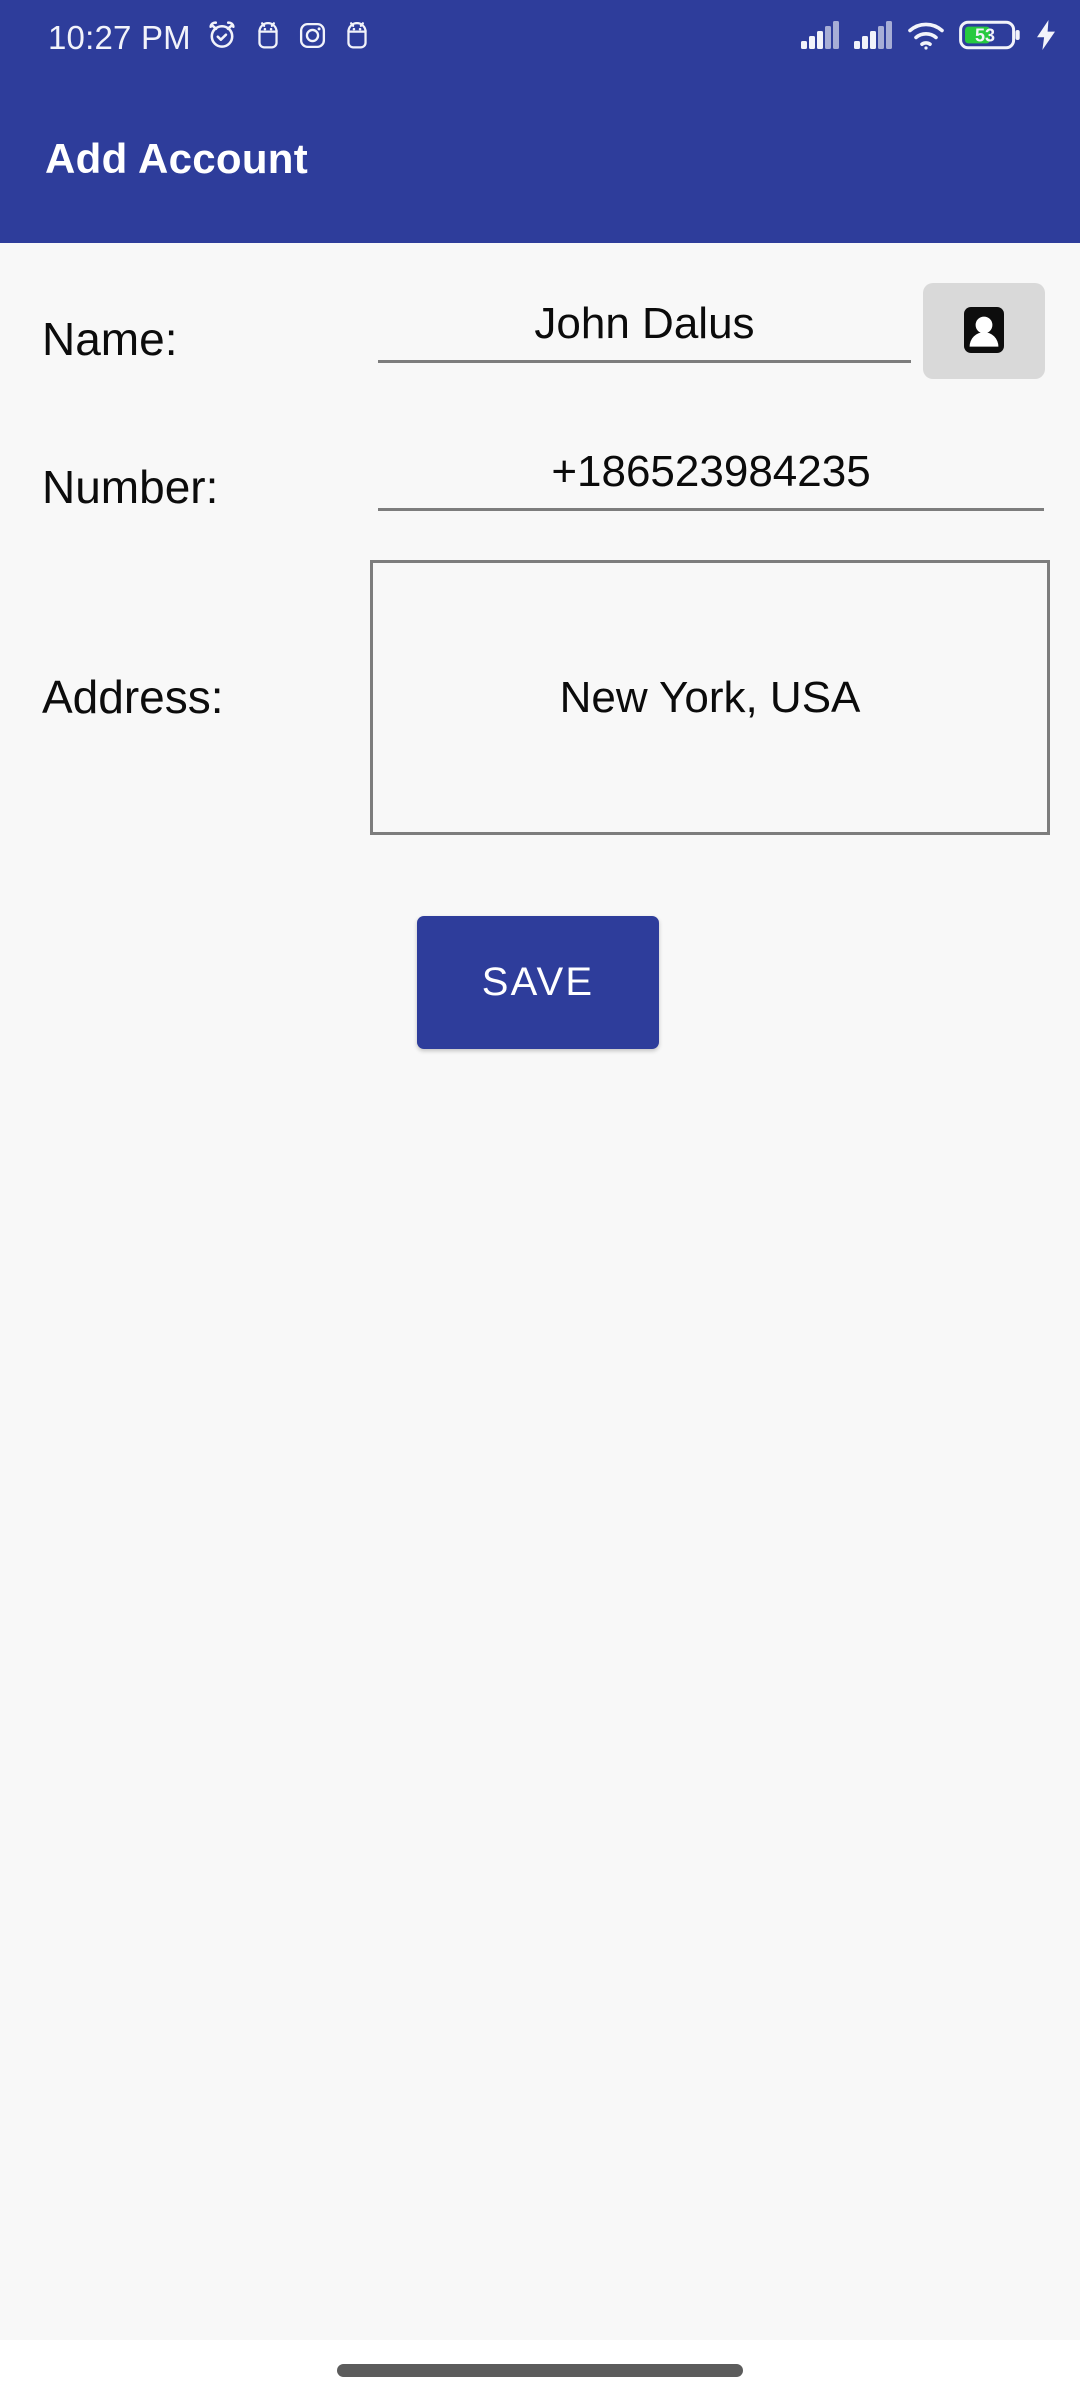  I want to click on battery-icon: 53, so click(990, 37).